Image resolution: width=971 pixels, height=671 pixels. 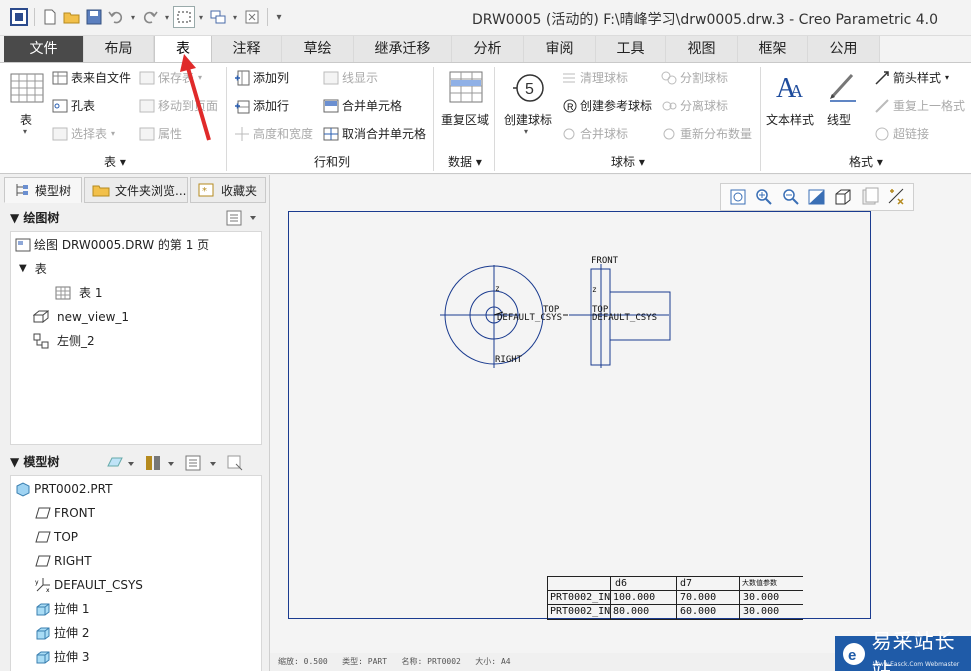 What do you see at coordinates (279, 17) in the screenshot?
I see `customize-toolbar-icon: ▾` at bounding box center [279, 17].